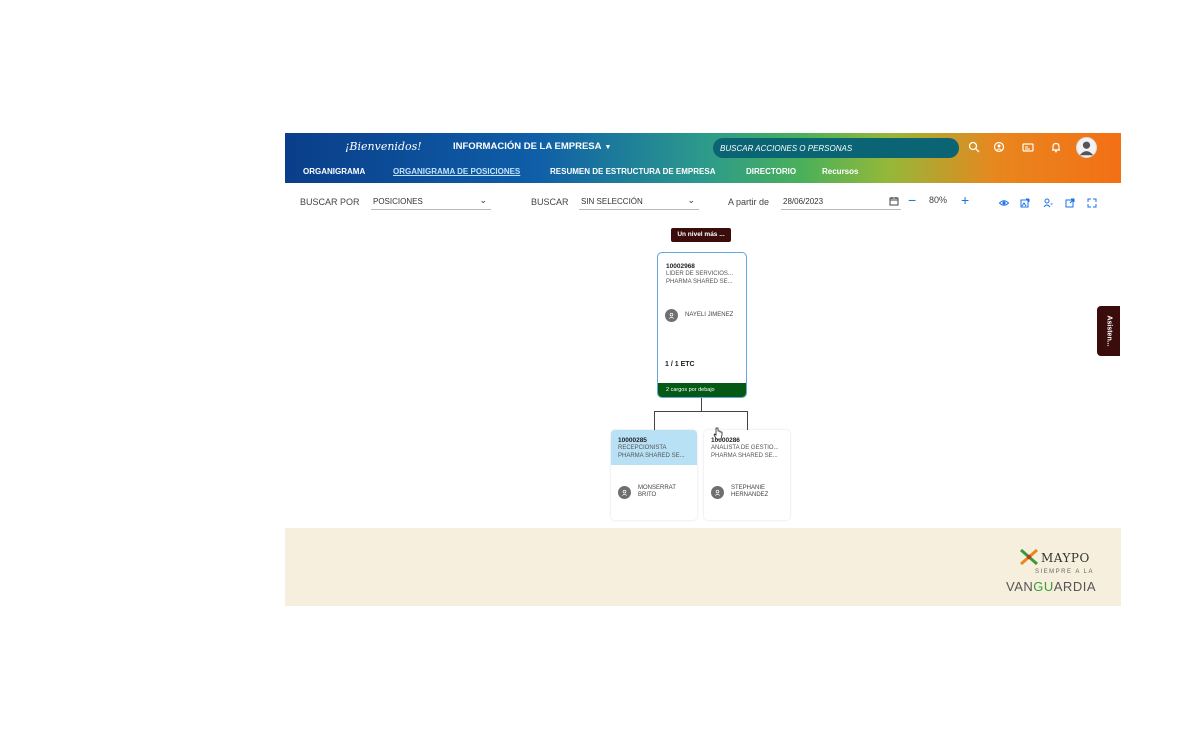 The width and height of the screenshot is (1200, 750). What do you see at coordinates (912, 200) in the screenshot?
I see `zoom-out-icon: −` at bounding box center [912, 200].